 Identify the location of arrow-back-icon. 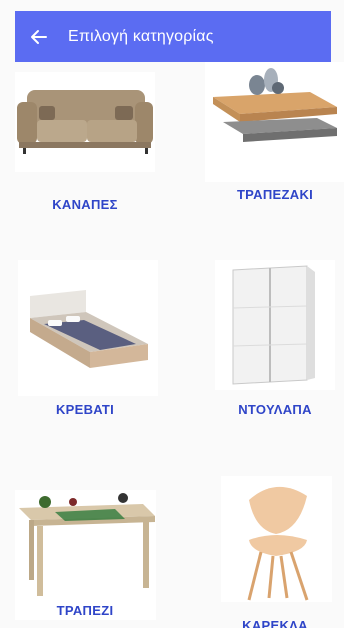
(39, 37).